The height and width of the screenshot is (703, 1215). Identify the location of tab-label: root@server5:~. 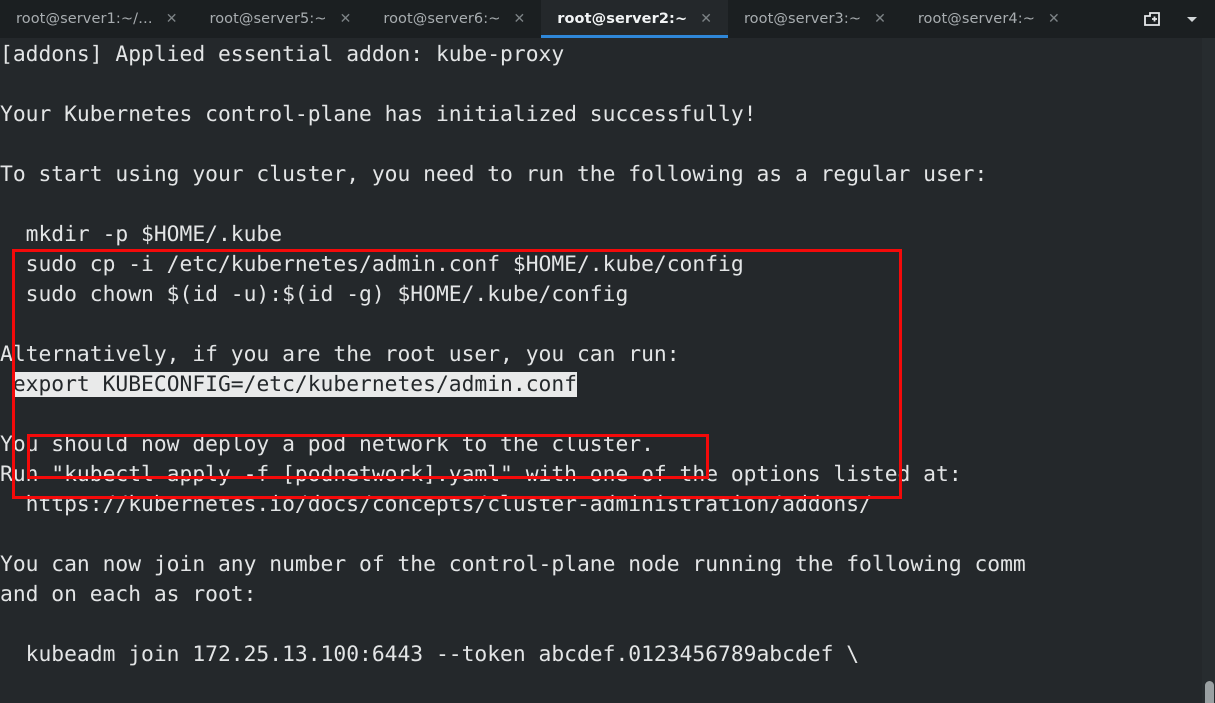
(268, 19).